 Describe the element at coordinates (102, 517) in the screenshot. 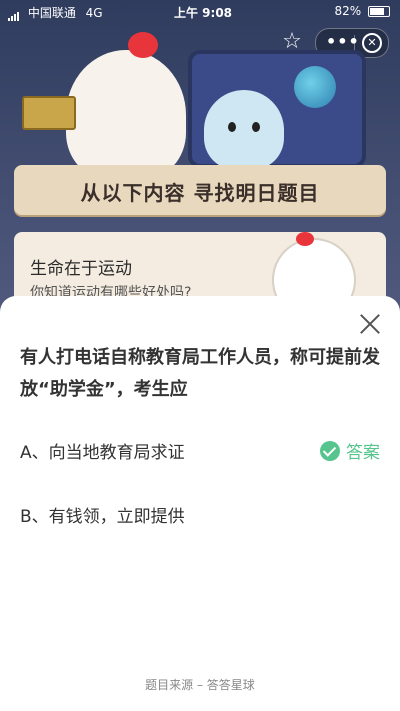

I see `option-label: B、有钱领，立即提供` at that location.